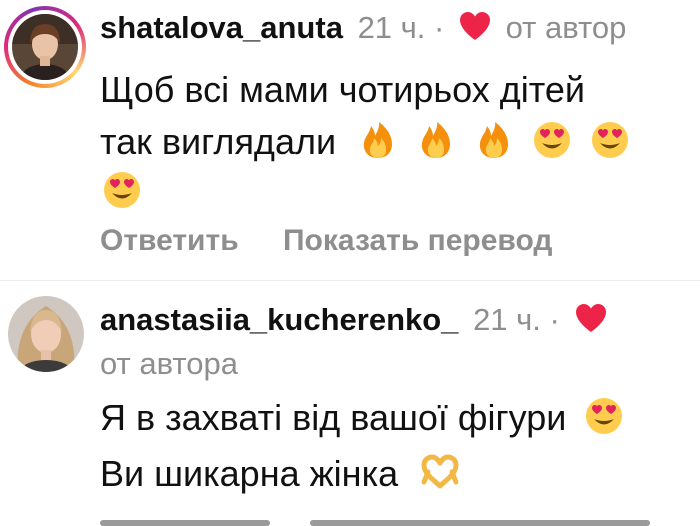 The height and width of the screenshot is (526, 700). I want to click on comment-text-line: Ви шикарна жінка, so click(362, 474).